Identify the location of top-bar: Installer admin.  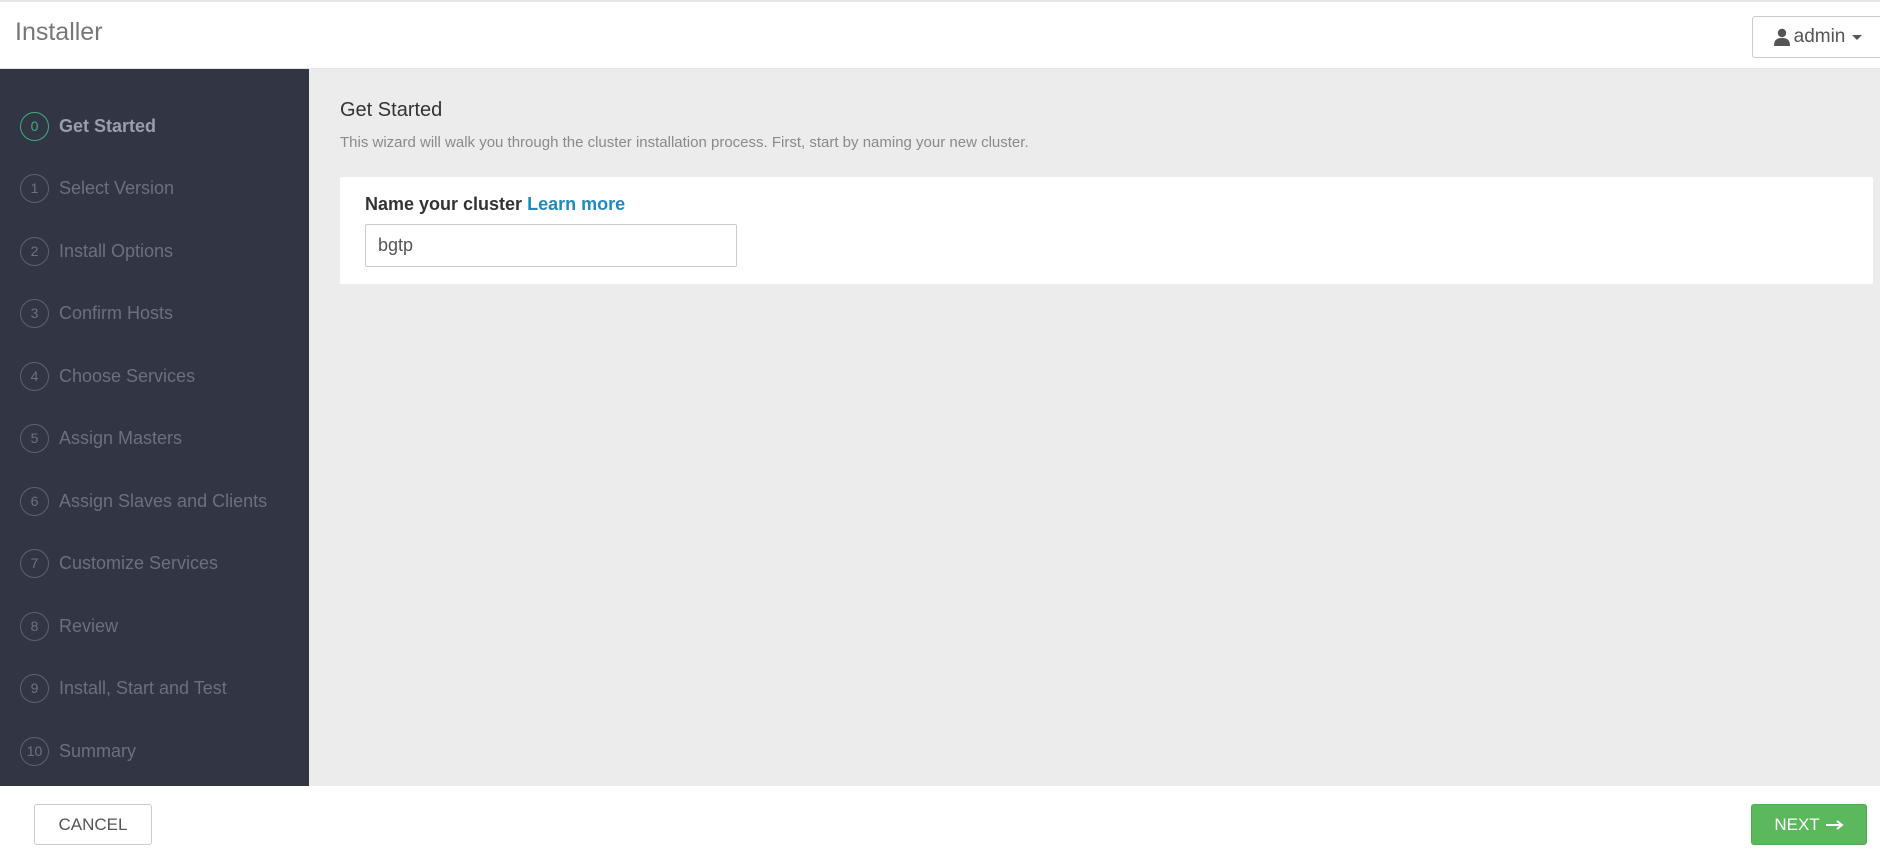
(940, 34).